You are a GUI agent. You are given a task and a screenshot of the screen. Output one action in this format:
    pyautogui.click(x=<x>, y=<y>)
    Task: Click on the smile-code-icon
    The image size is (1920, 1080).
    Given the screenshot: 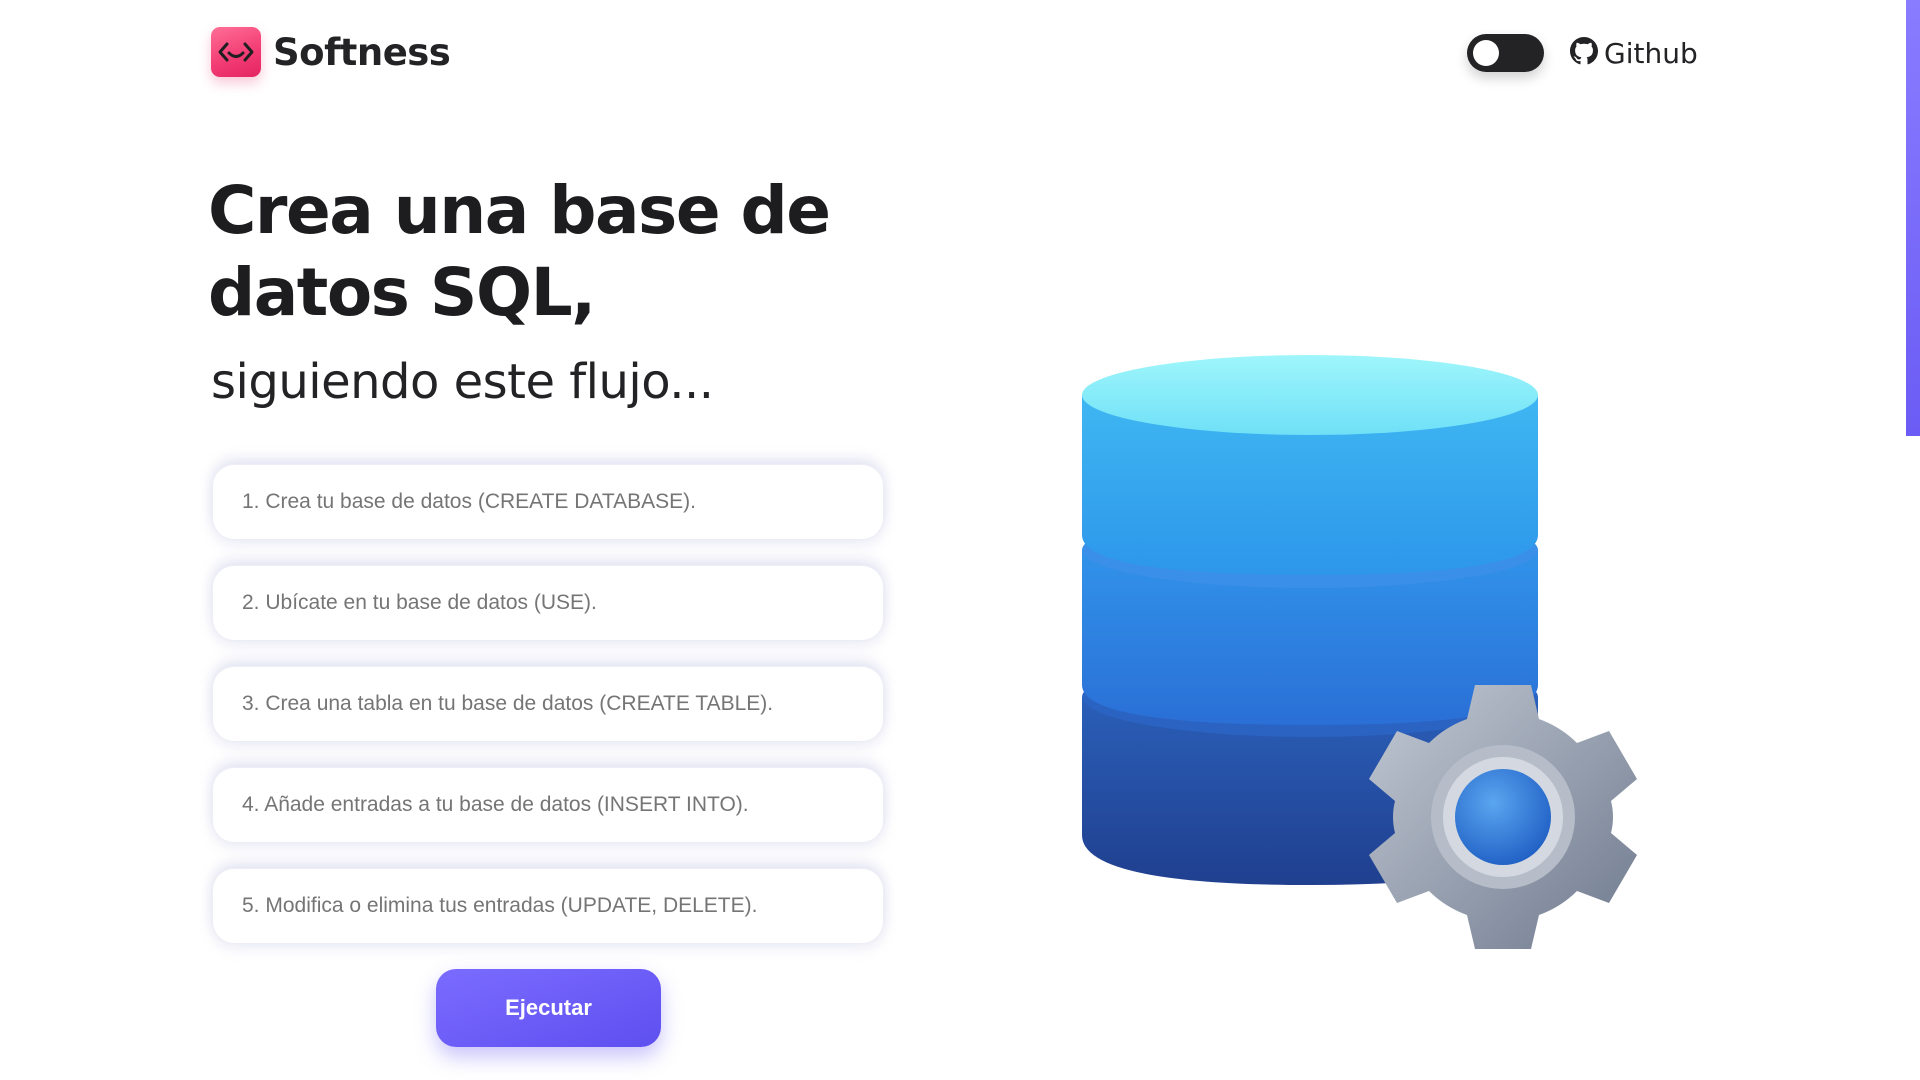 What is the action you would take?
    pyautogui.click(x=236, y=52)
    